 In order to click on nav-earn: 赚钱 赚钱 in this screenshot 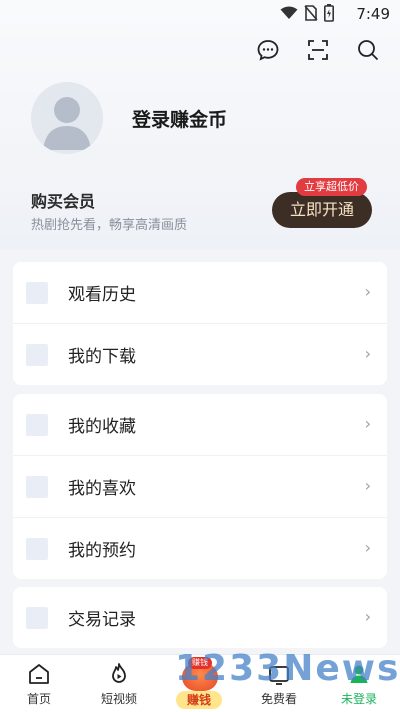, I will do `click(199, 684)`.